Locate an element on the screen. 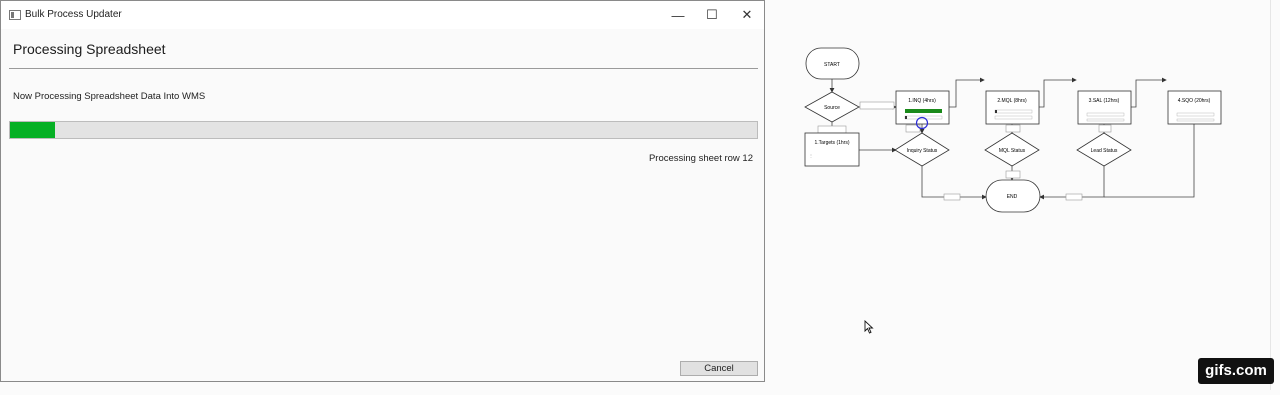 The width and height of the screenshot is (1280, 395). targets-label: 1.Targets (1hrs) is located at coordinates (831, 143).